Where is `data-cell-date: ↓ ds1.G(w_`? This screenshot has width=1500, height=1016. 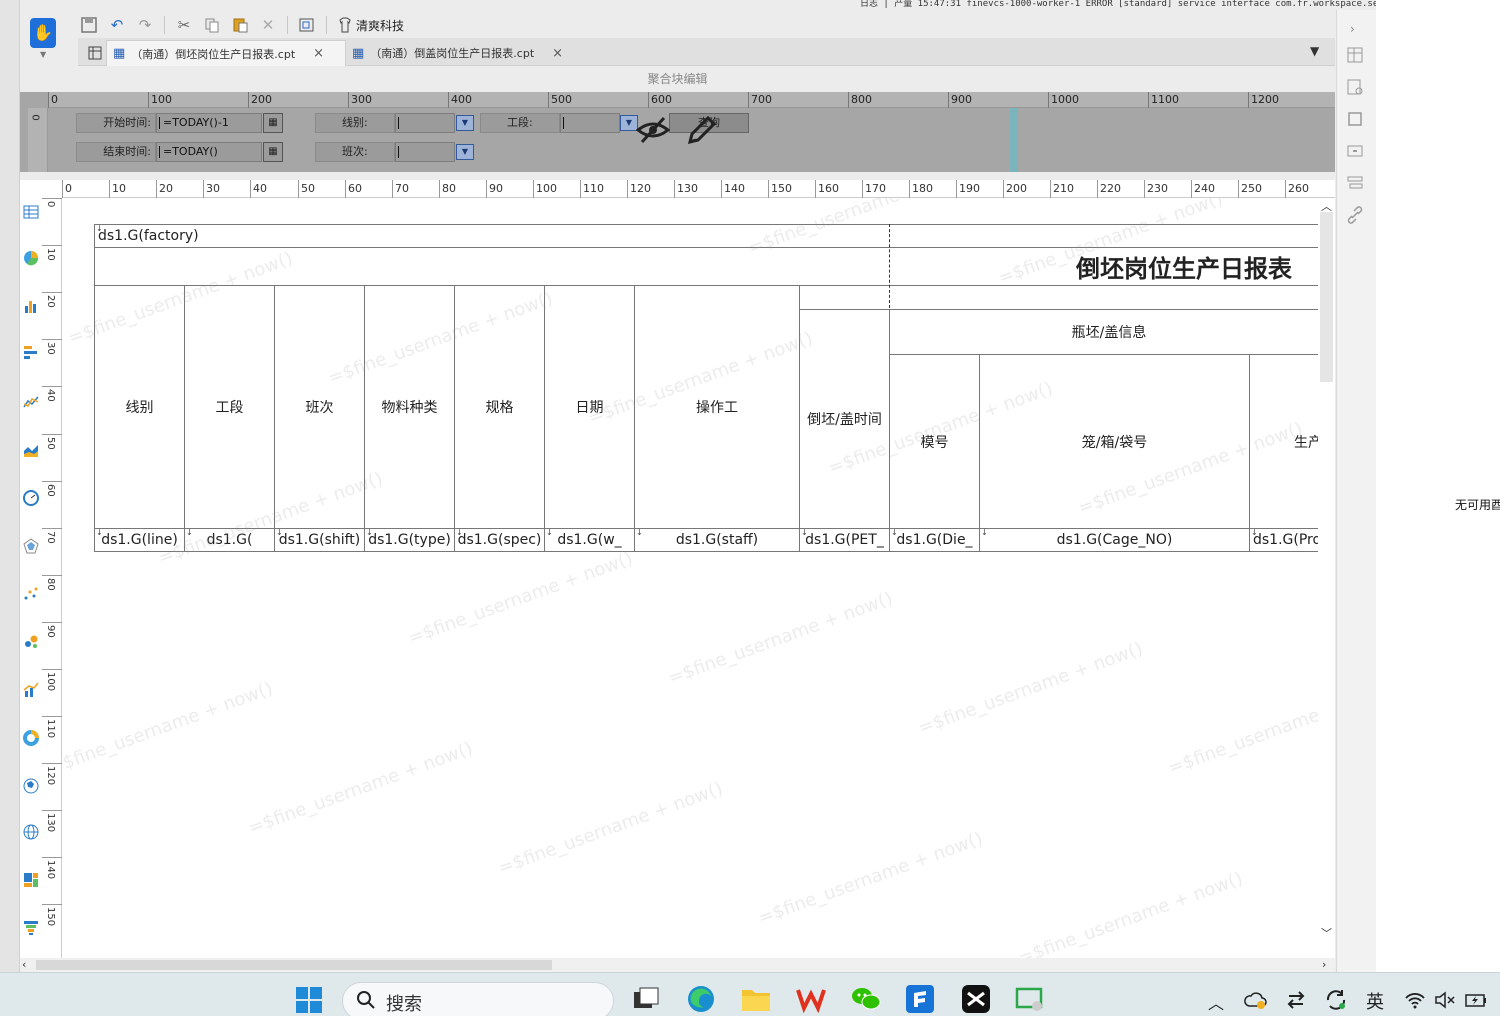
data-cell-date: ↓ ds1.G(w_ is located at coordinates (589, 540).